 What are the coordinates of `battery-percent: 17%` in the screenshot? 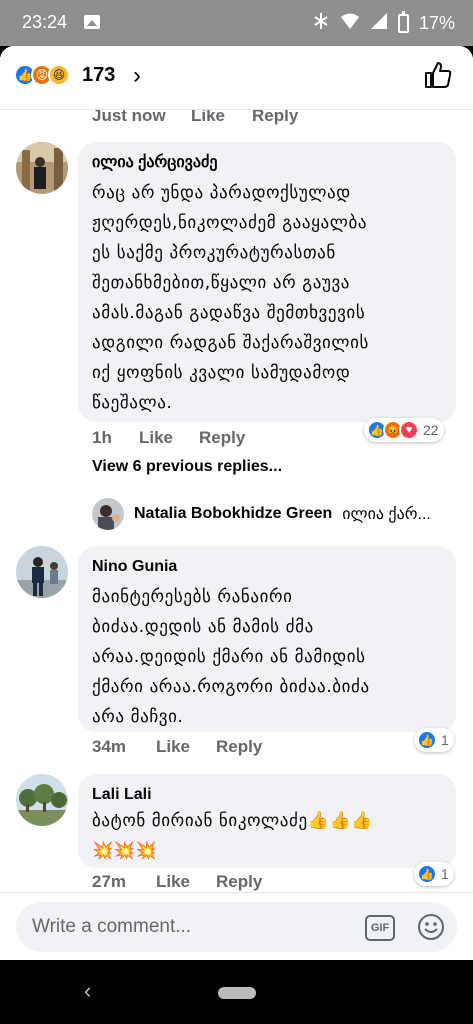 It's located at (436, 23).